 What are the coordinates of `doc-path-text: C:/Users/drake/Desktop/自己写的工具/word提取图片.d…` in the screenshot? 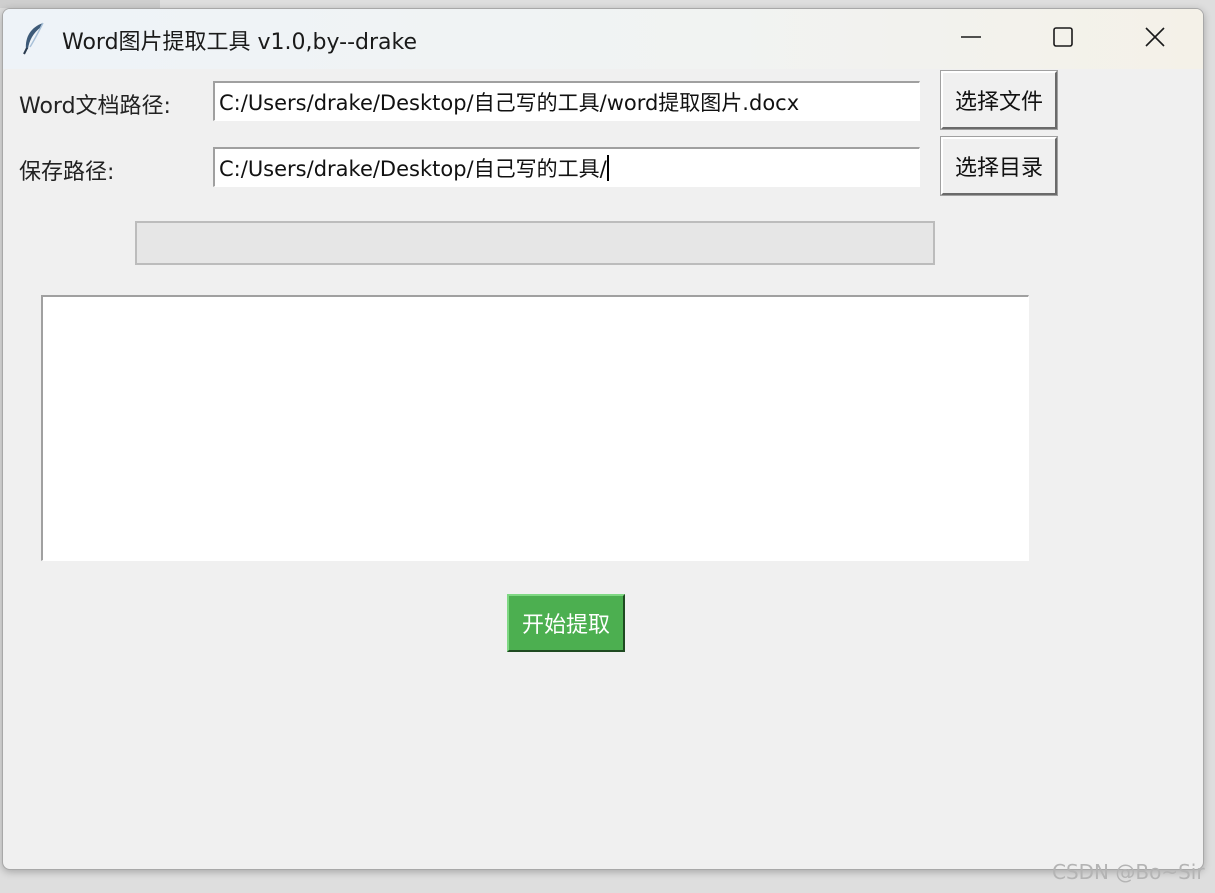 It's located at (509, 103).